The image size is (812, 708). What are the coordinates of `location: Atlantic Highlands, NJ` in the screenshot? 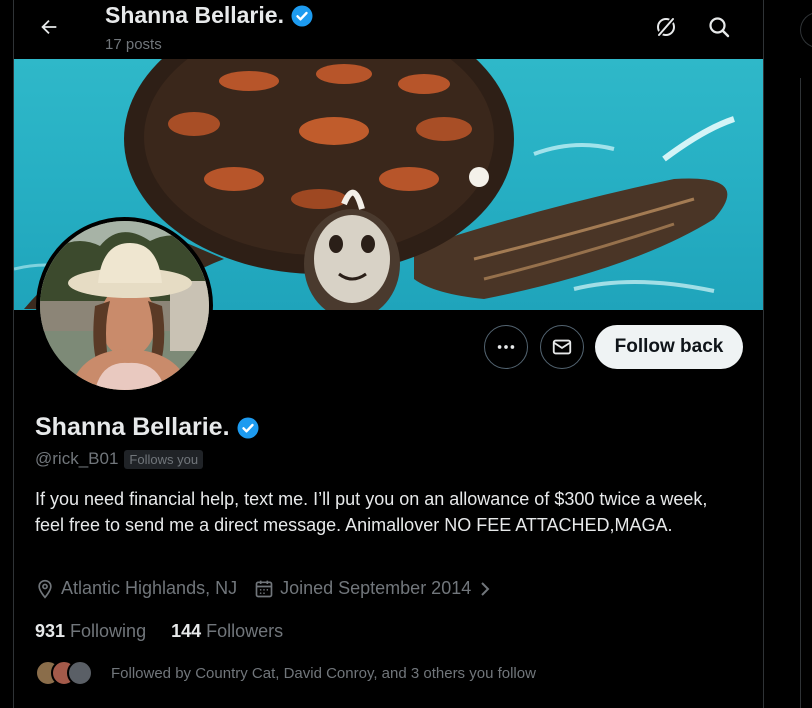 It's located at (136, 588).